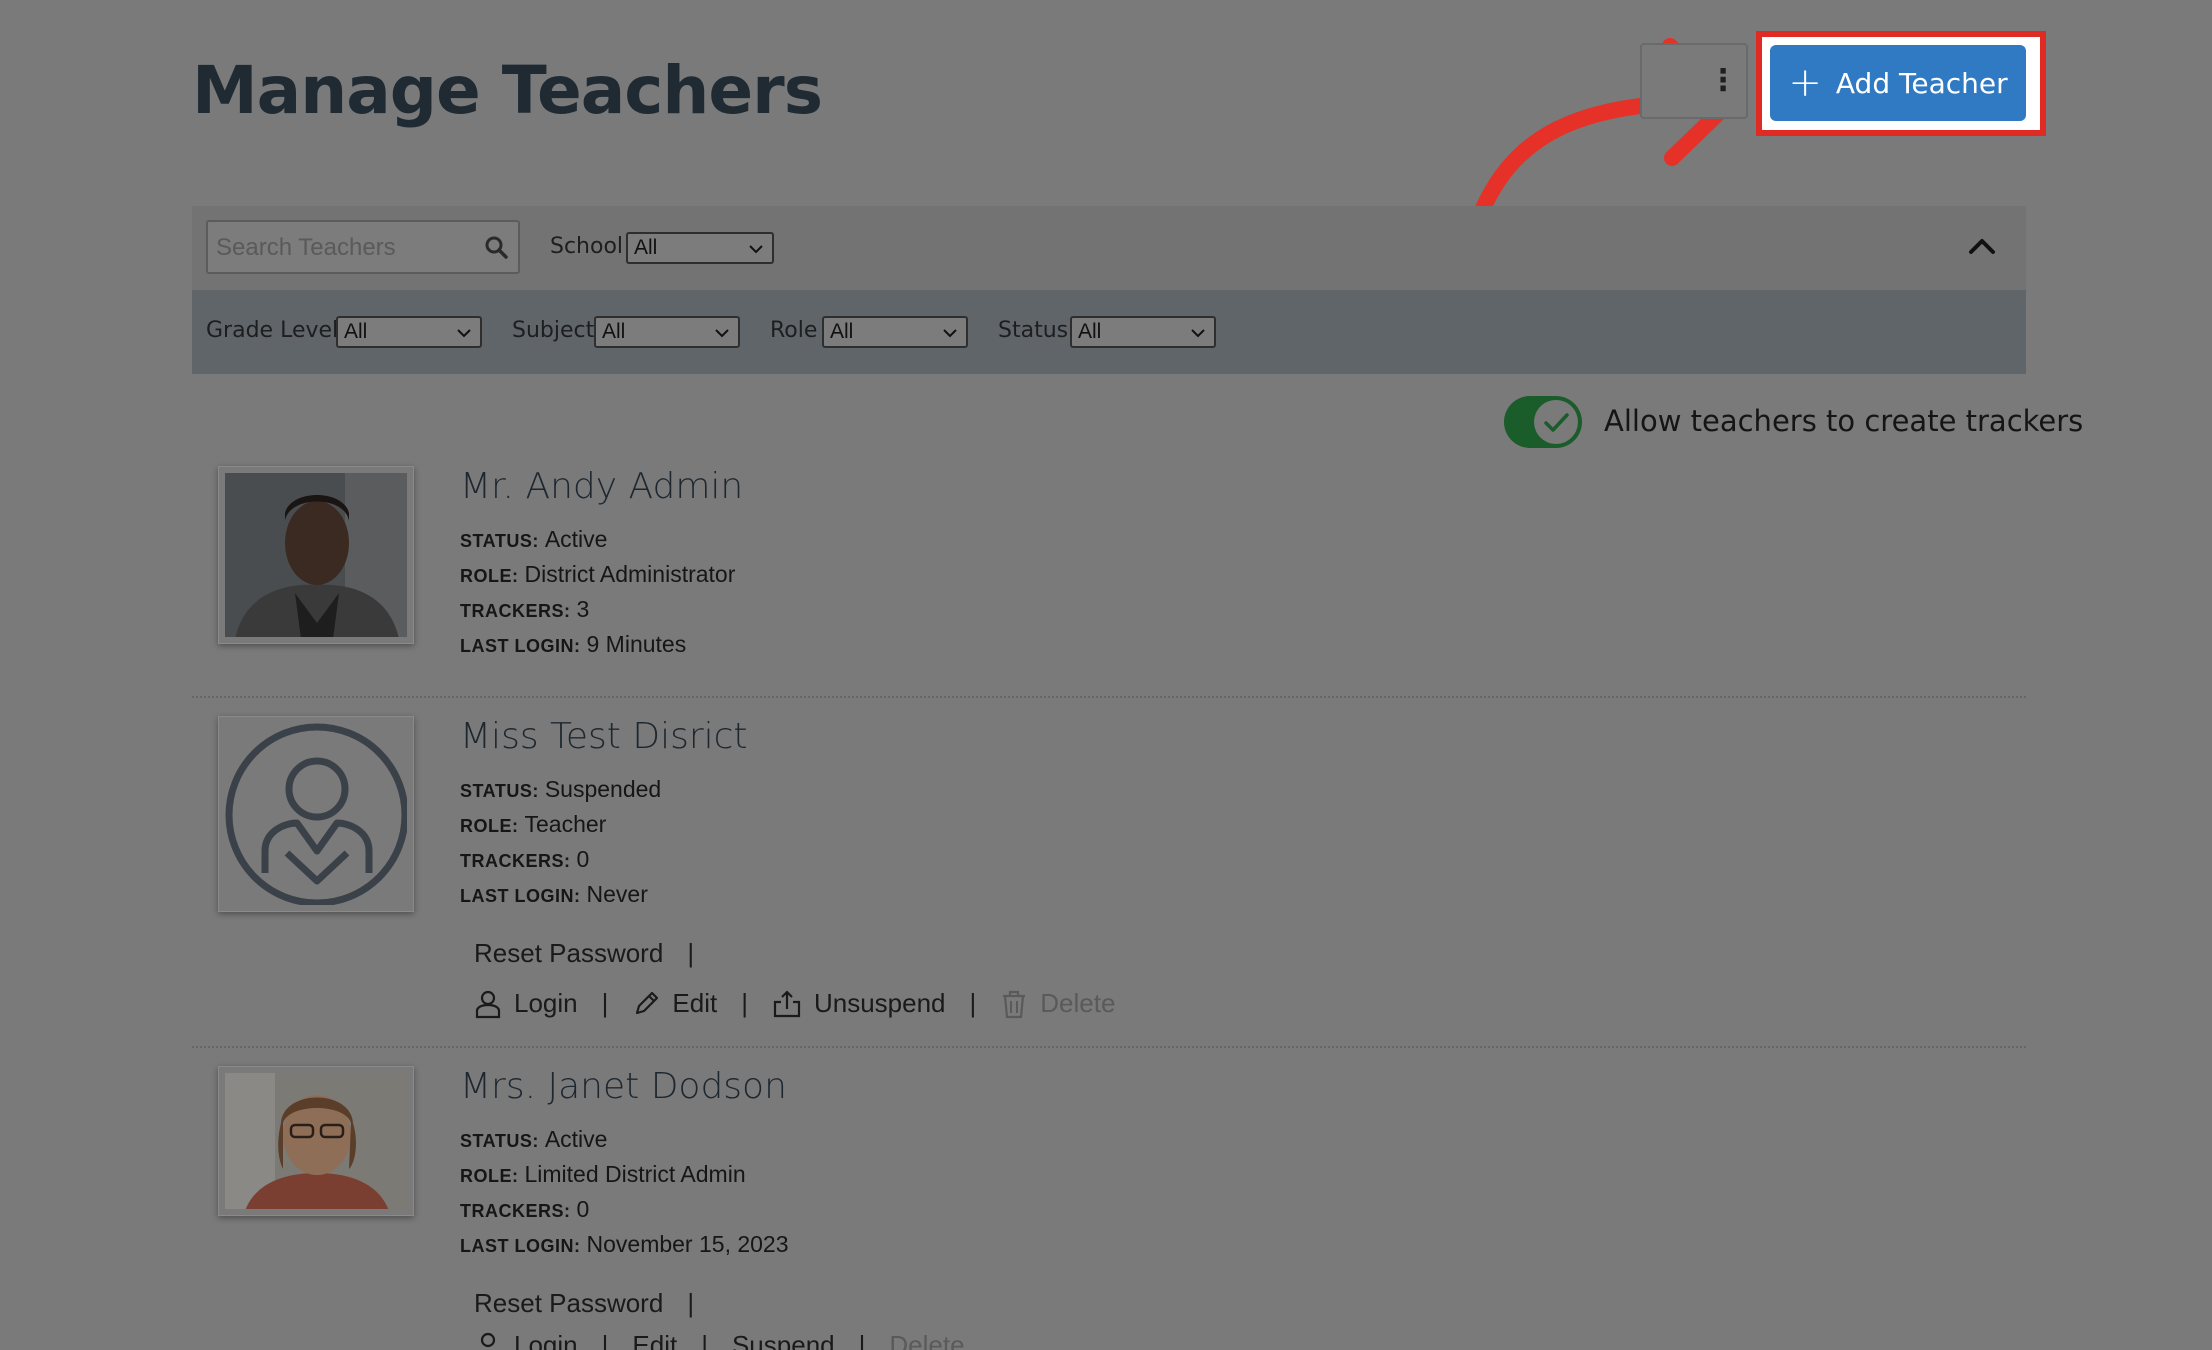  Describe the element at coordinates (1109, 1047) in the screenshot. I see `row-divider` at that location.